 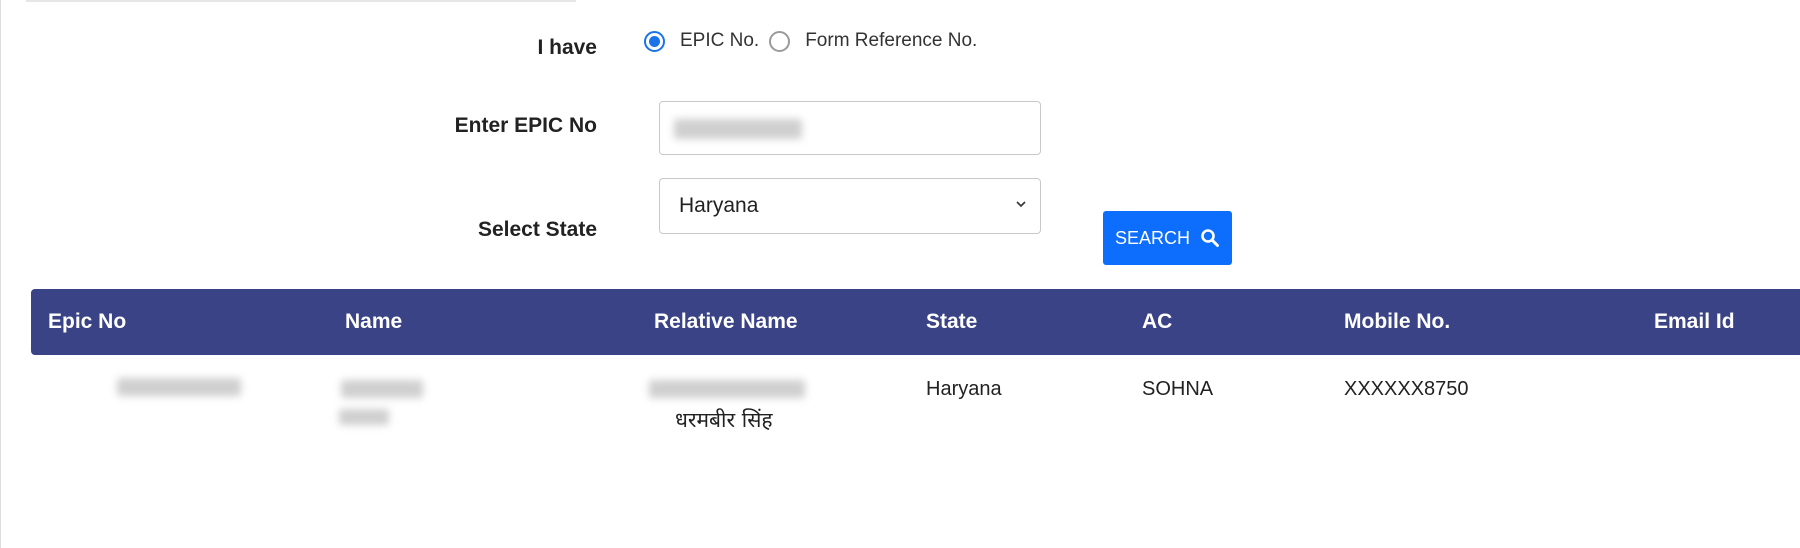 What do you see at coordinates (719, 205) in the screenshot?
I see `state-select-value: Haryana` at bounding box center [719, 205].